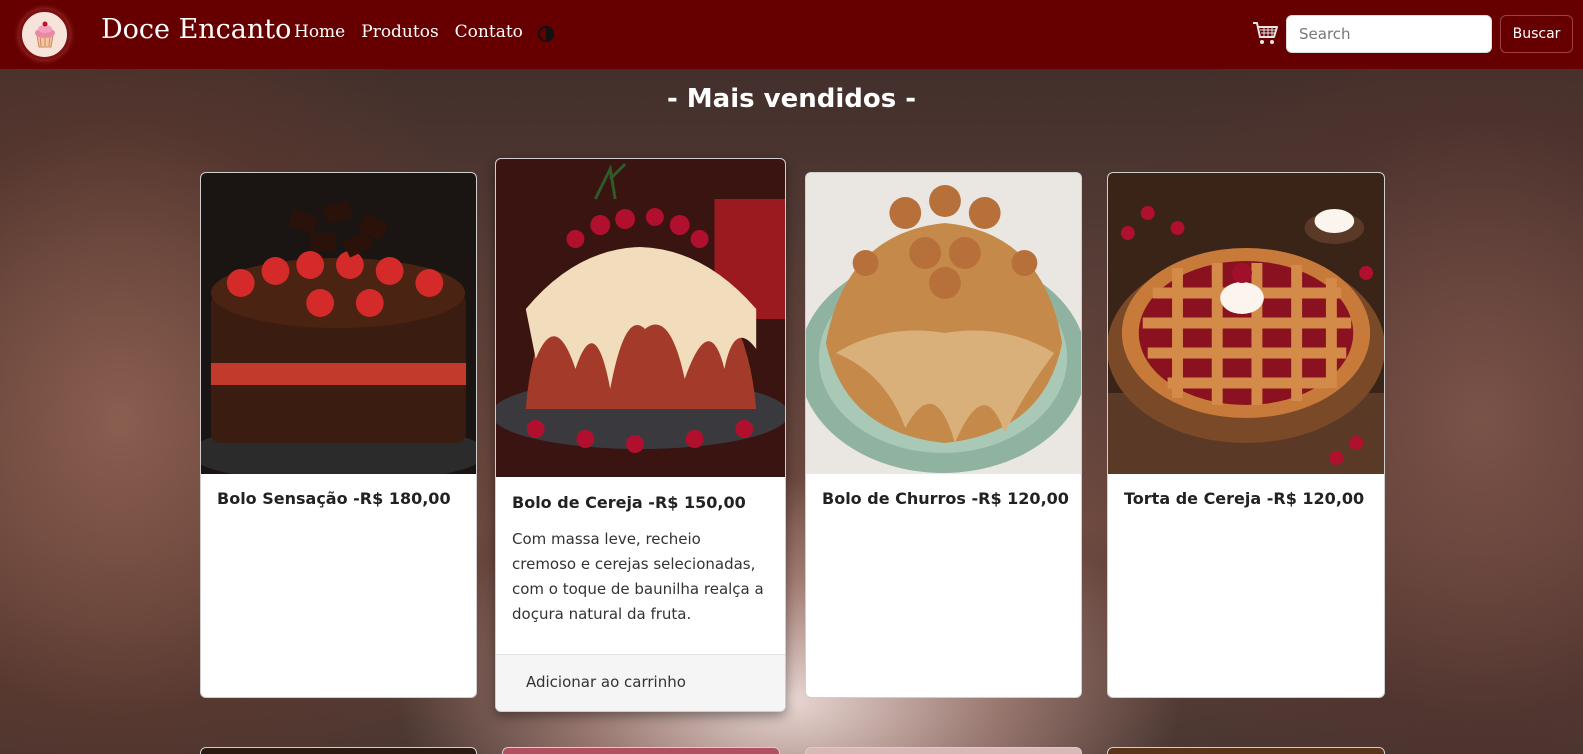  I want to click on search-input, so click(1389, 34).